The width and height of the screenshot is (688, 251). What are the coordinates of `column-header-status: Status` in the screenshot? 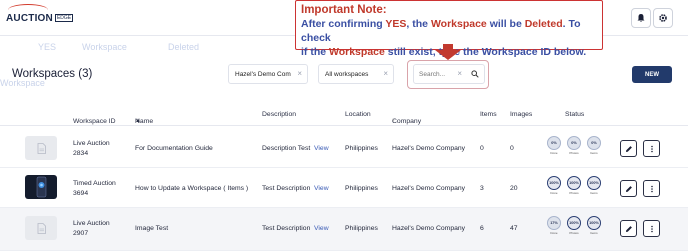 It's located at (575, 114).